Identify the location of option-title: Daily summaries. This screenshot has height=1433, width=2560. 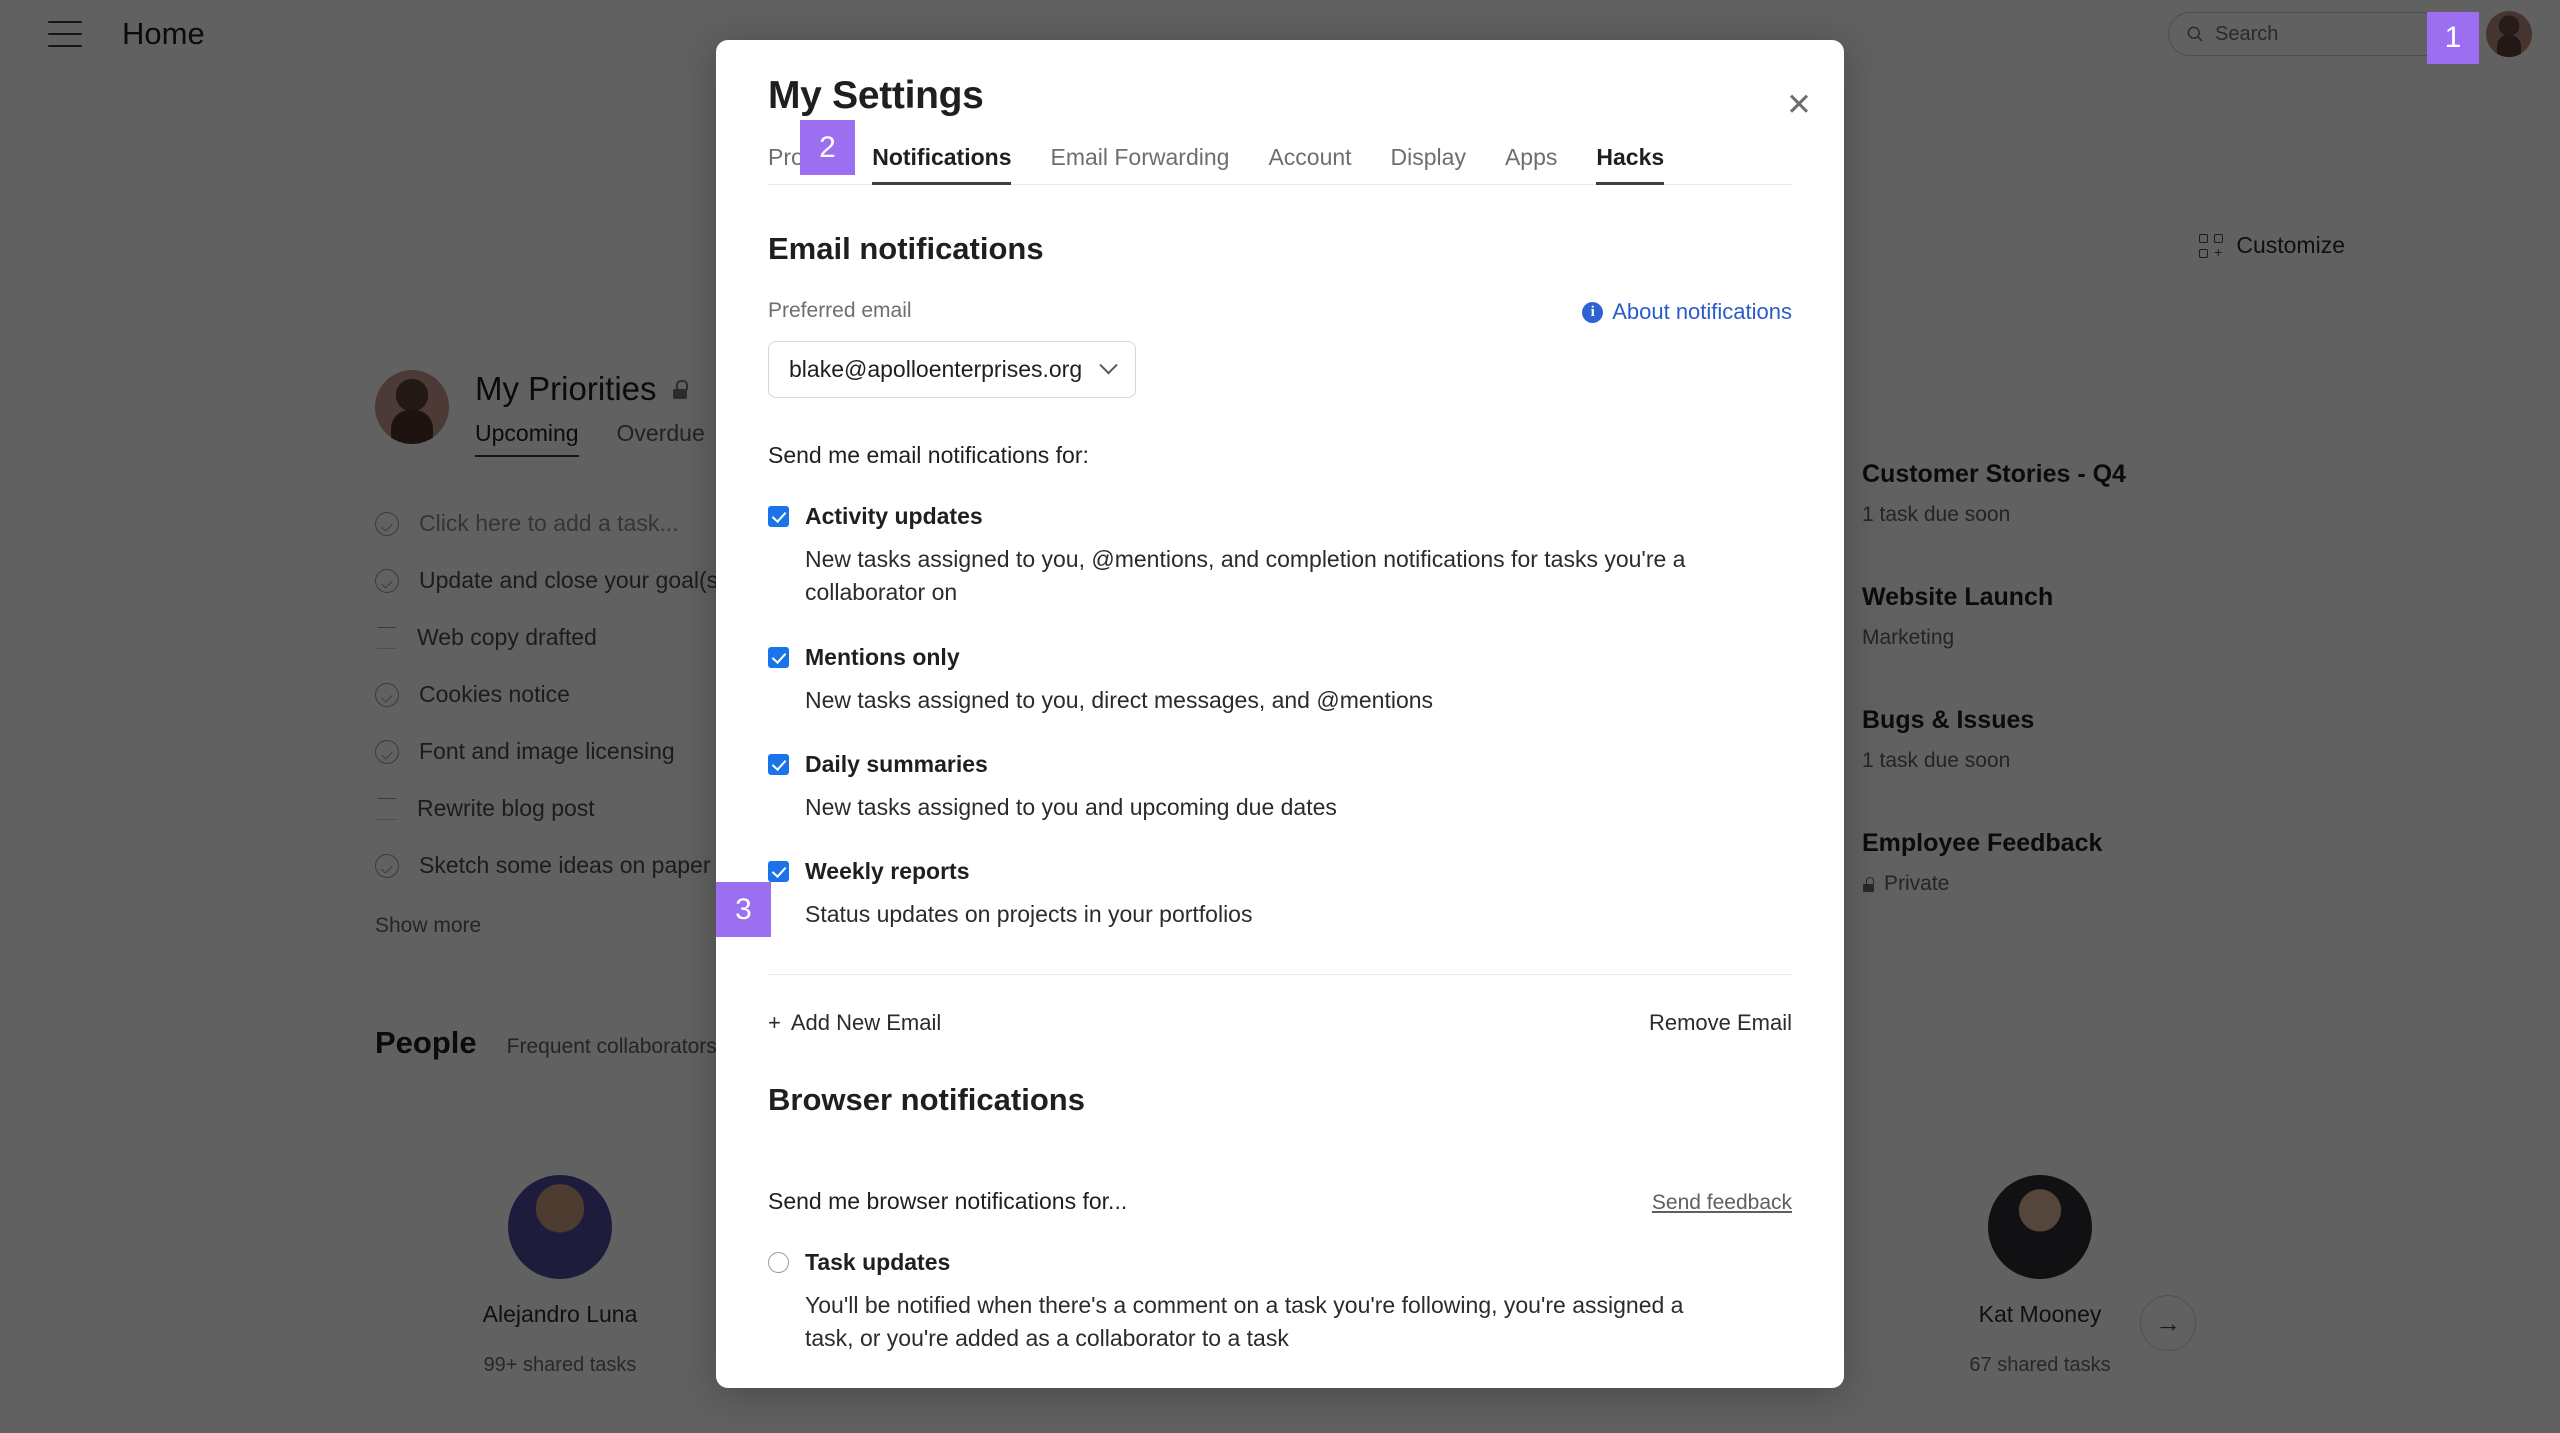
(896, 764).